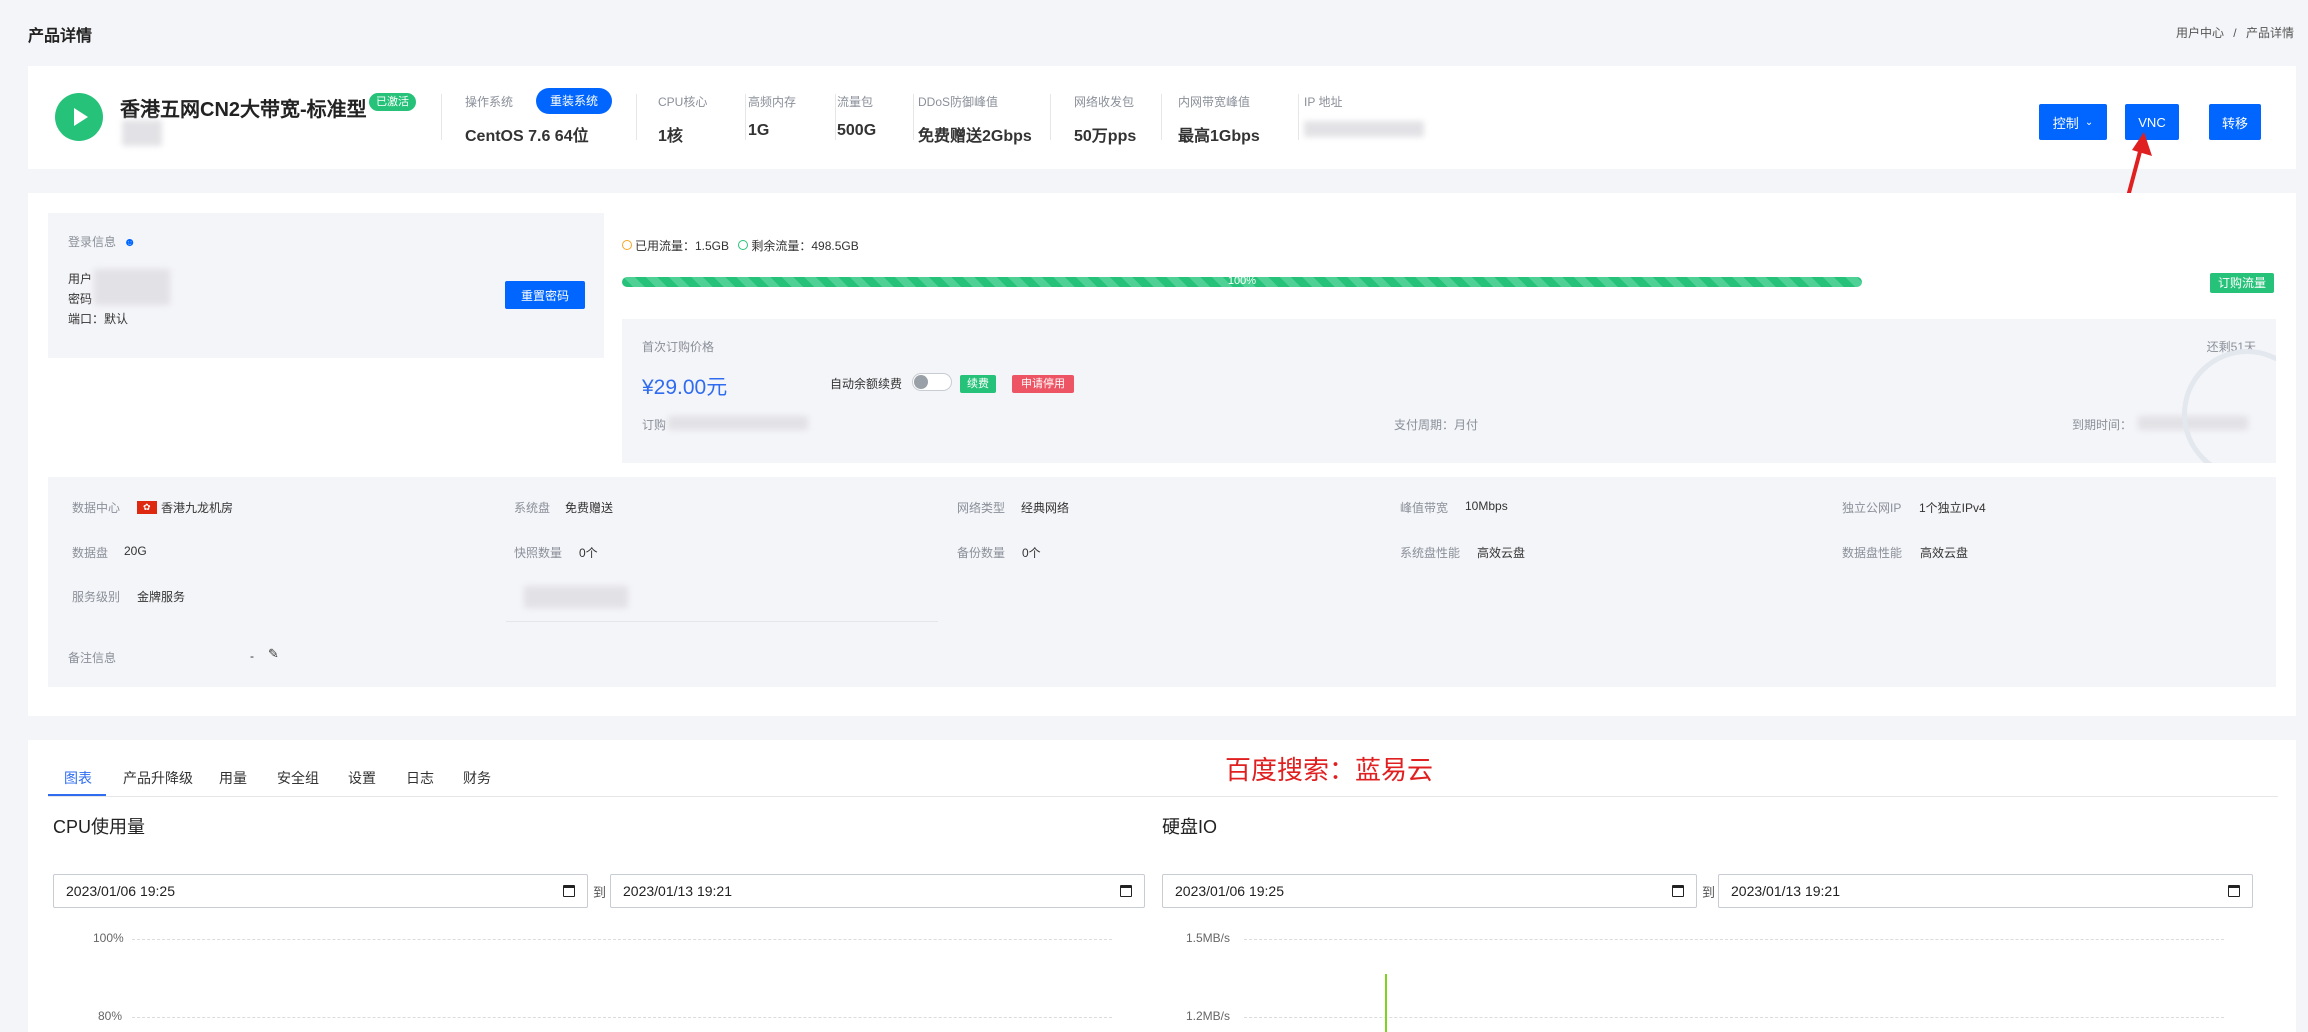 Image resolution: width=2308 pixels, height=1032 pixels. Describe the element at coordinates (298, 778) in the screenshot. I see `tab-security-group: 安全组` at that location.